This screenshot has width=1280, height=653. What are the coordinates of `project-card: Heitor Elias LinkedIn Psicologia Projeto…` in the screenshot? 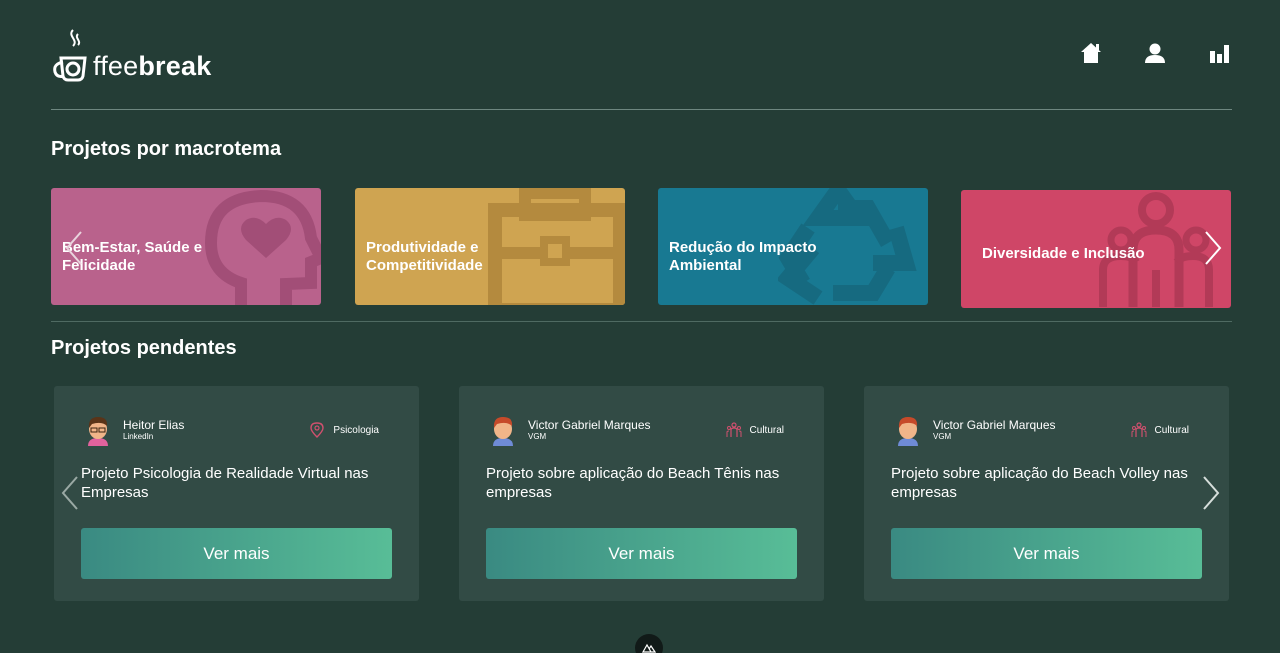 It's located at (236, 493).